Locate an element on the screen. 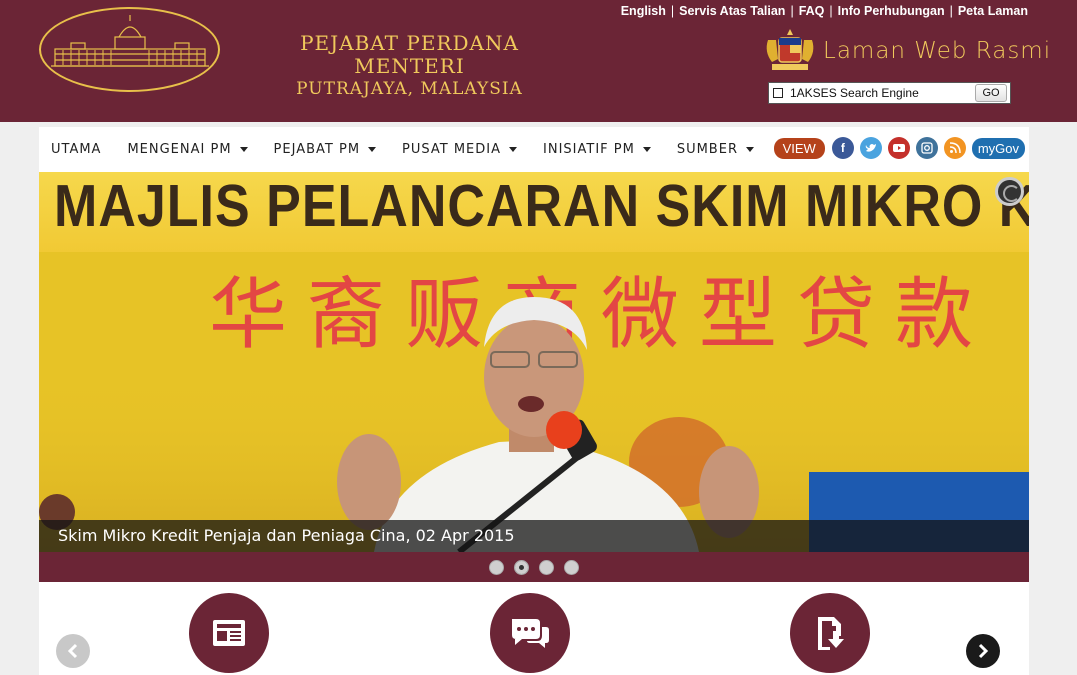 This screenshot has width=1077, height=675. nav-pejabat-pm: PEJABAT PM is located at coordinates (325, 149).